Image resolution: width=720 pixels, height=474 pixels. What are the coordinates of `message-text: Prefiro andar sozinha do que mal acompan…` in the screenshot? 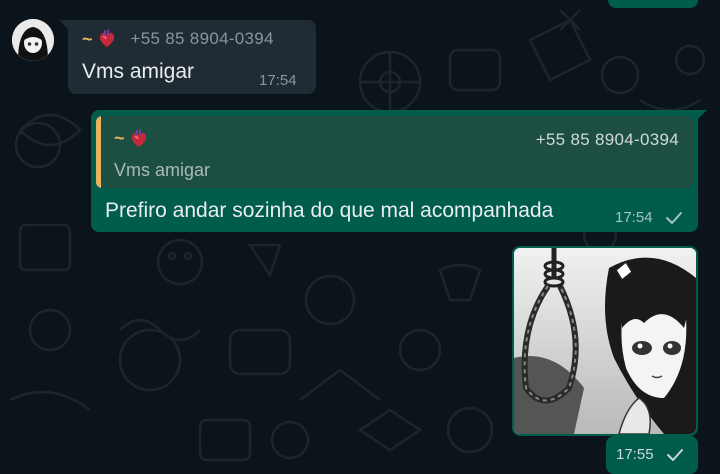 It's located at (329, 210).